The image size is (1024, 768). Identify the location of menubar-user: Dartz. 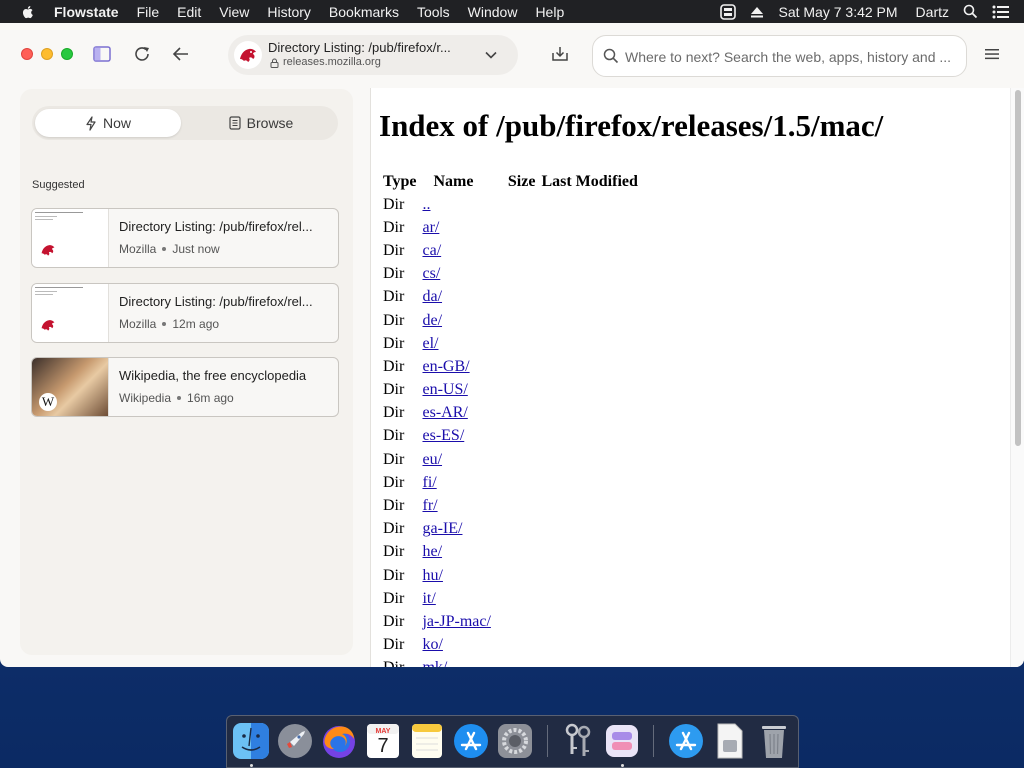
(932, 12).